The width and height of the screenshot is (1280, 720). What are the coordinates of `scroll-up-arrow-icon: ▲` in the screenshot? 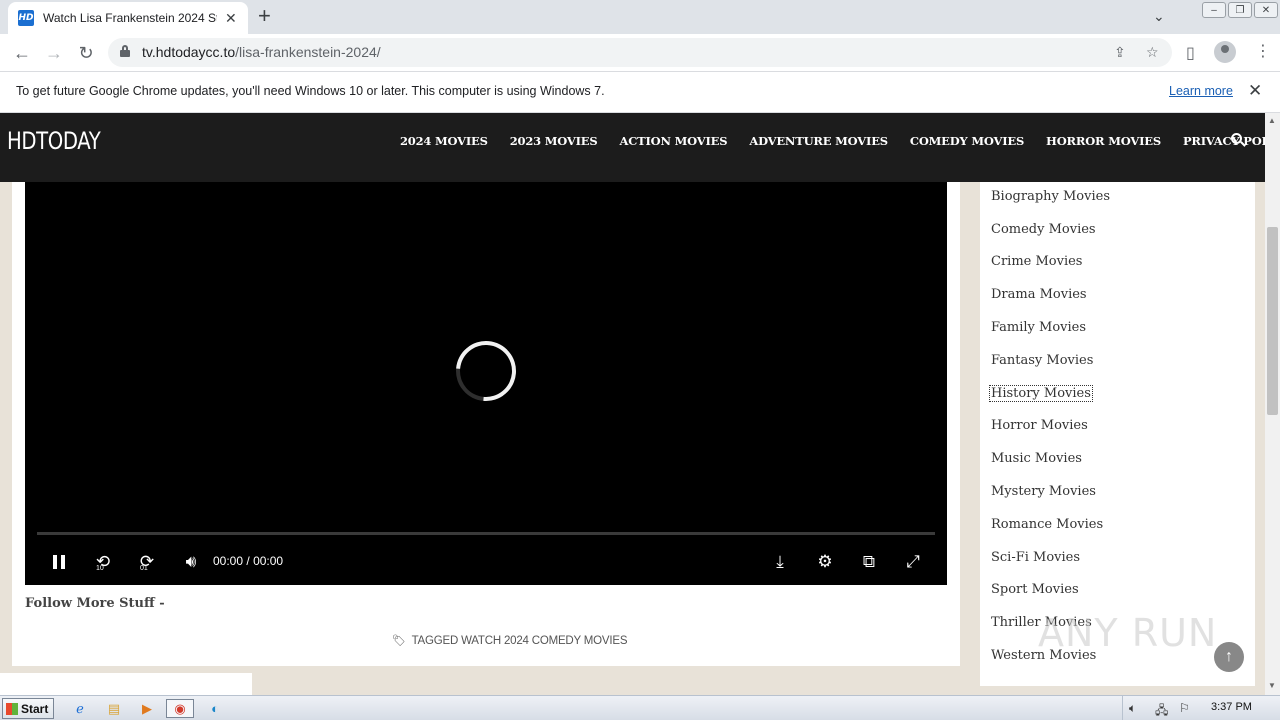 It's located at (1272, 120).